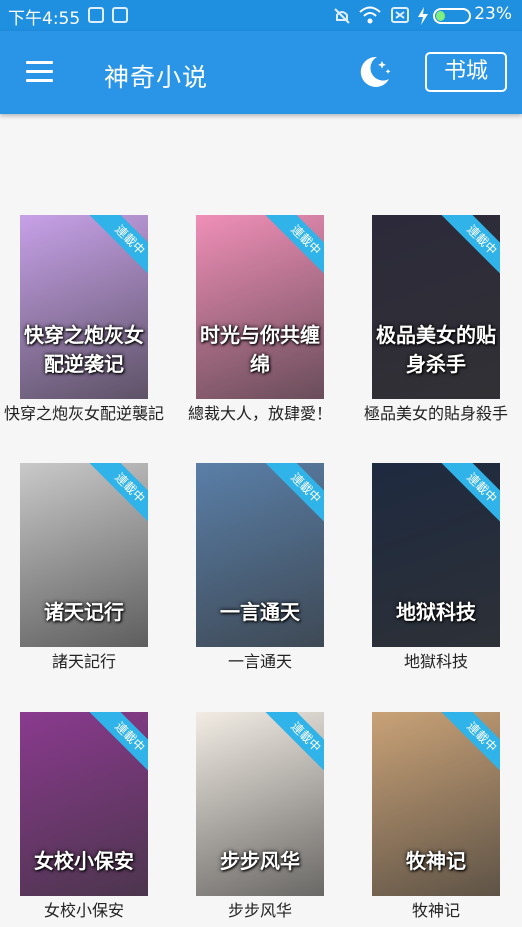 The image size is (522, 927). I want to click on cover-title-art: 地狱科技, so click(436, 612).